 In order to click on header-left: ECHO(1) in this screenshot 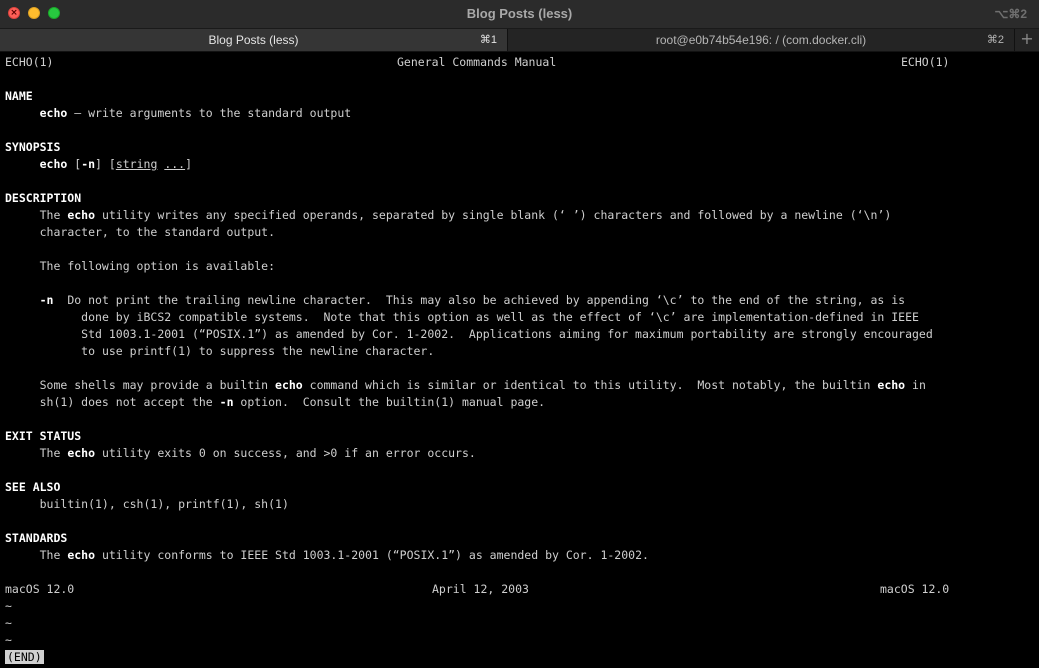, I will do `click(29, 62)`.